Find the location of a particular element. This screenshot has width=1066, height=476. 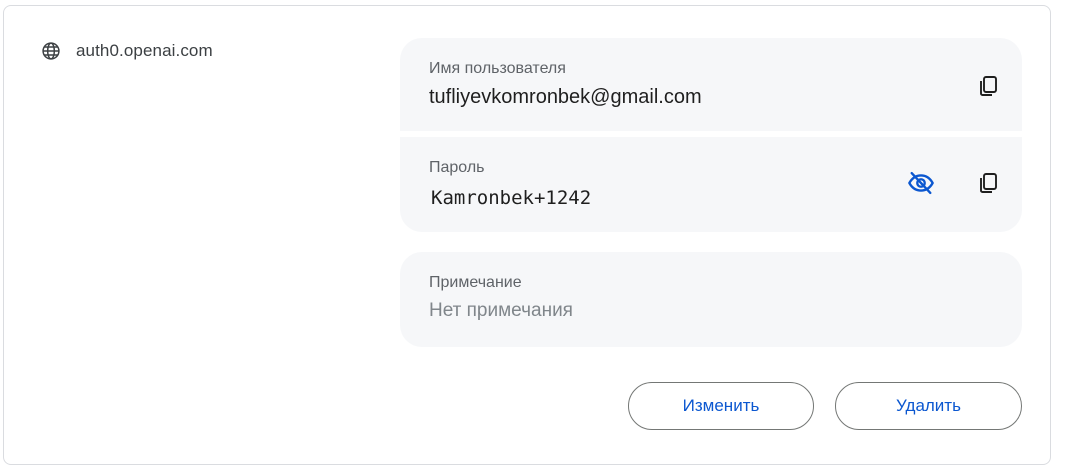

toggle-password-visibility-button is located at coordinates (921, 185).